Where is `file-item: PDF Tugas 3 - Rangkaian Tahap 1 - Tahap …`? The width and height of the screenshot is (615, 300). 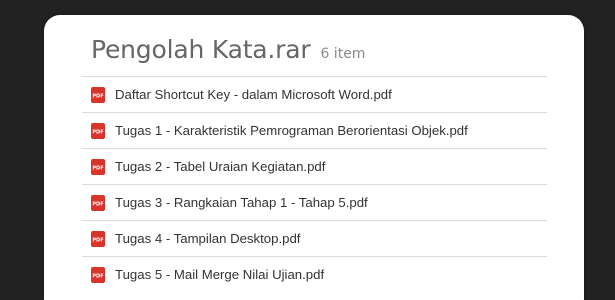
file-item: PDF Tugas 3 - Rangkaian Tahap 1 - Tahap … is located at coordinates (314, 202).